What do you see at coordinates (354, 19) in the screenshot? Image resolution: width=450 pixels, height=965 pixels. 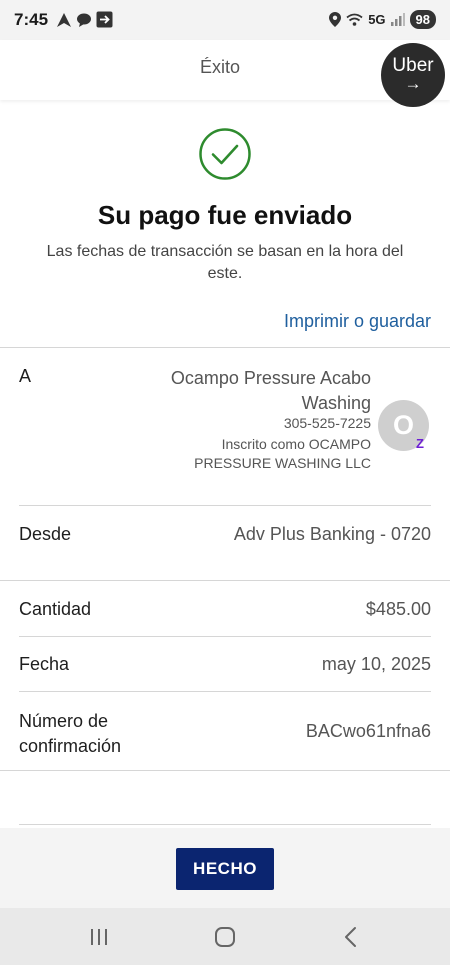 I see `wifi-icon` at bounding box center [354, 19].